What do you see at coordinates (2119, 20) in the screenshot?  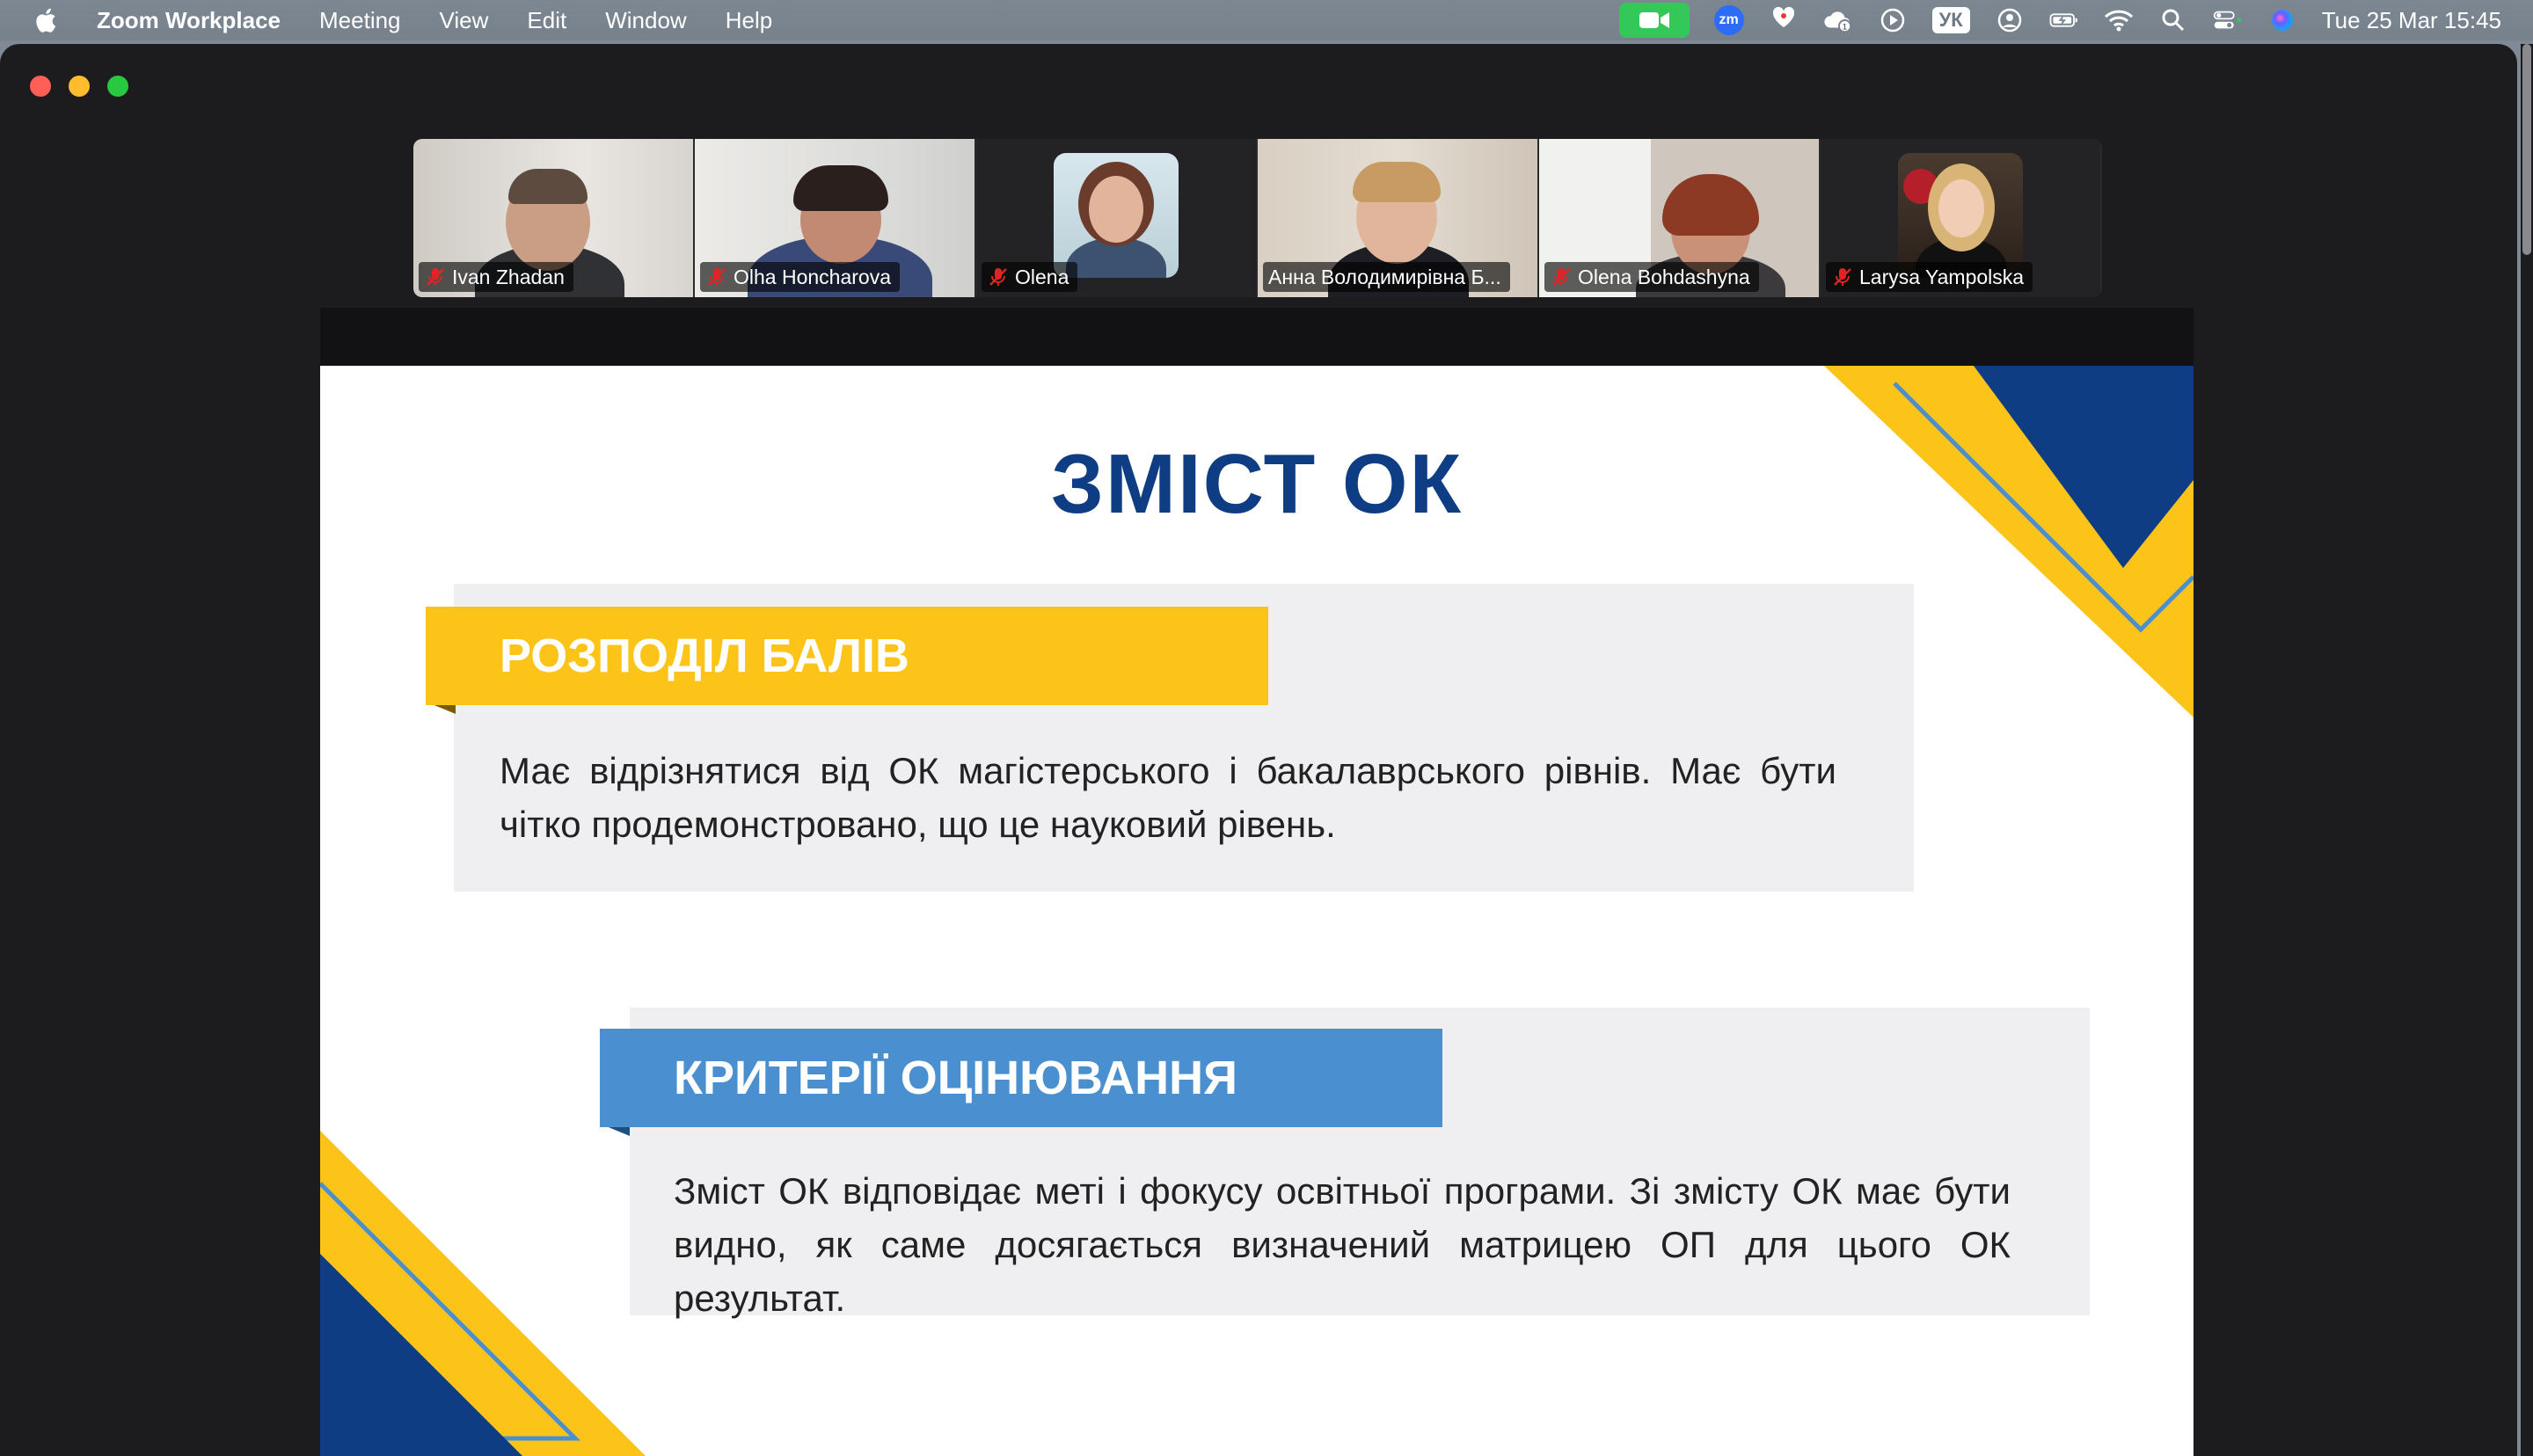 I see `wifi-icon` at bounding box center [2119, 20].